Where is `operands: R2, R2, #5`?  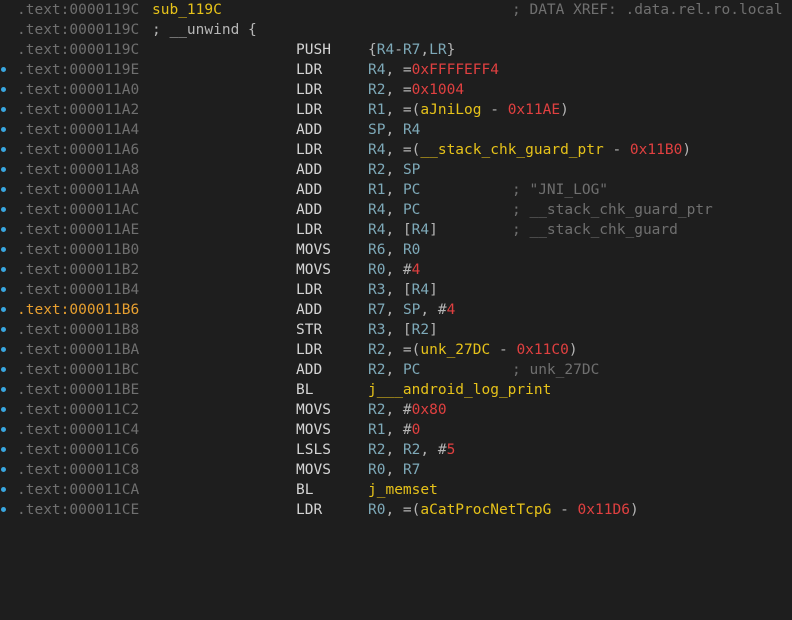
operands: R2, R2, #5 is located at coordinates (411, 450).